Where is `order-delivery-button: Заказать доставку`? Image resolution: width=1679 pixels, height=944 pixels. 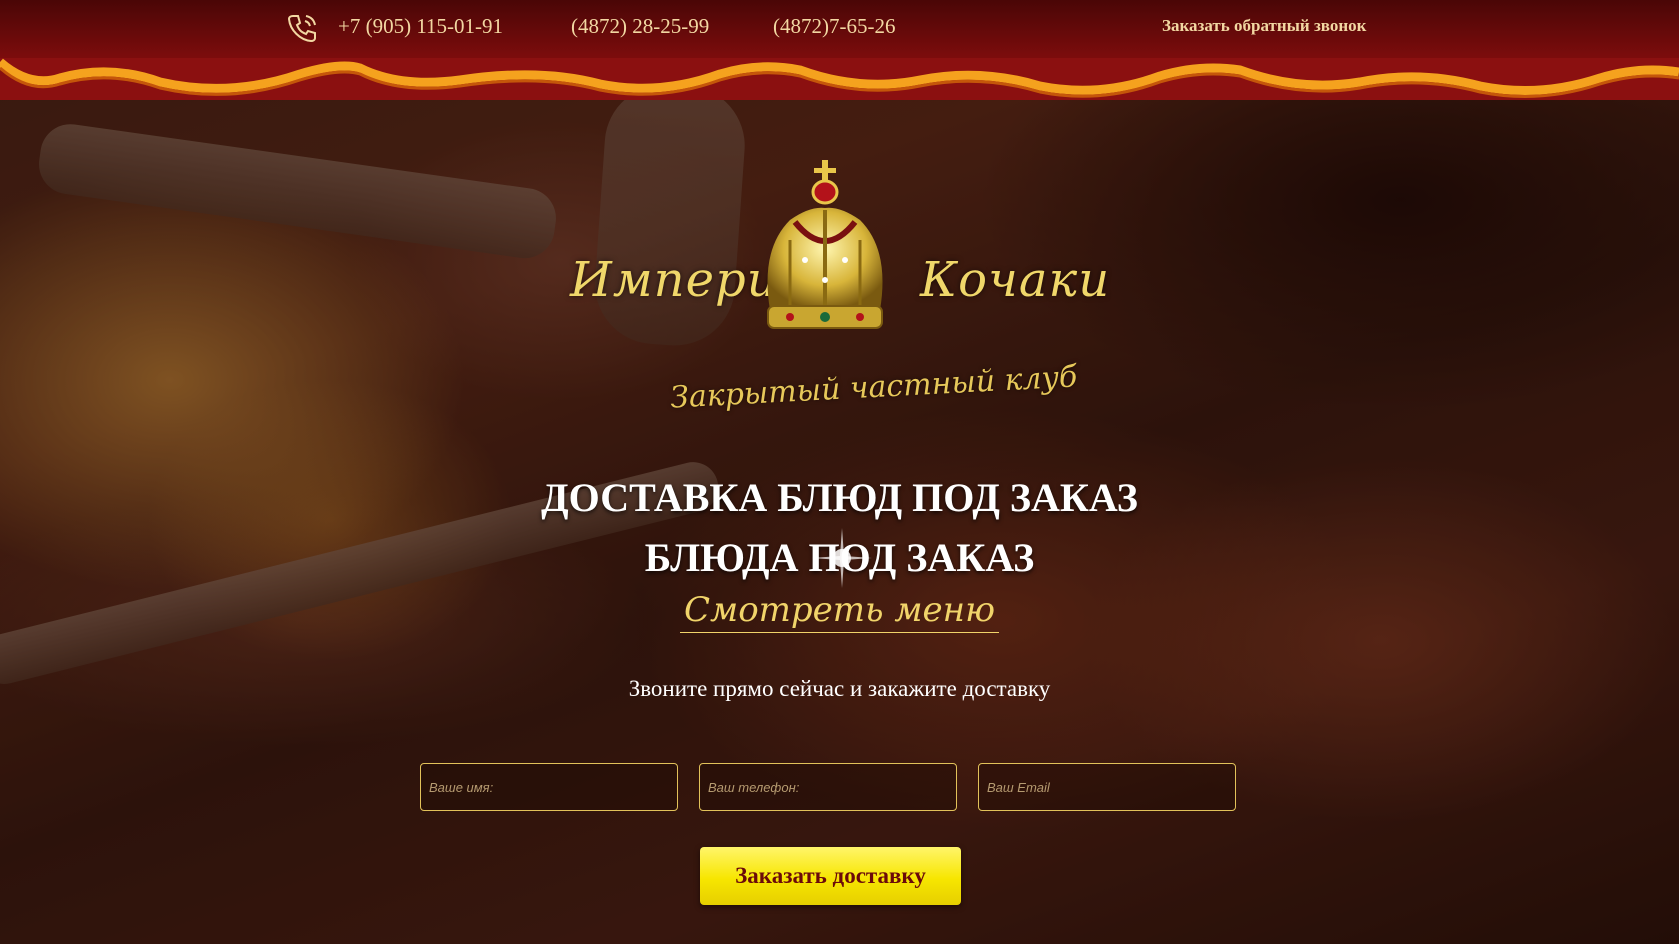
order-delivery-button: Заказать доставку is located at coordinates (830, 876).